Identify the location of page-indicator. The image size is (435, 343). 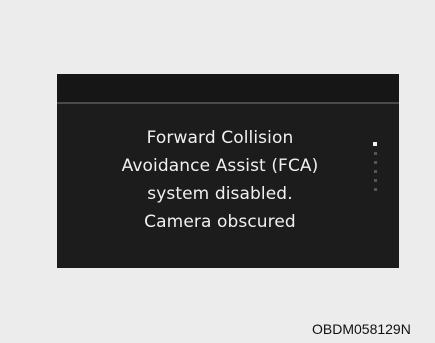
(376, 169).